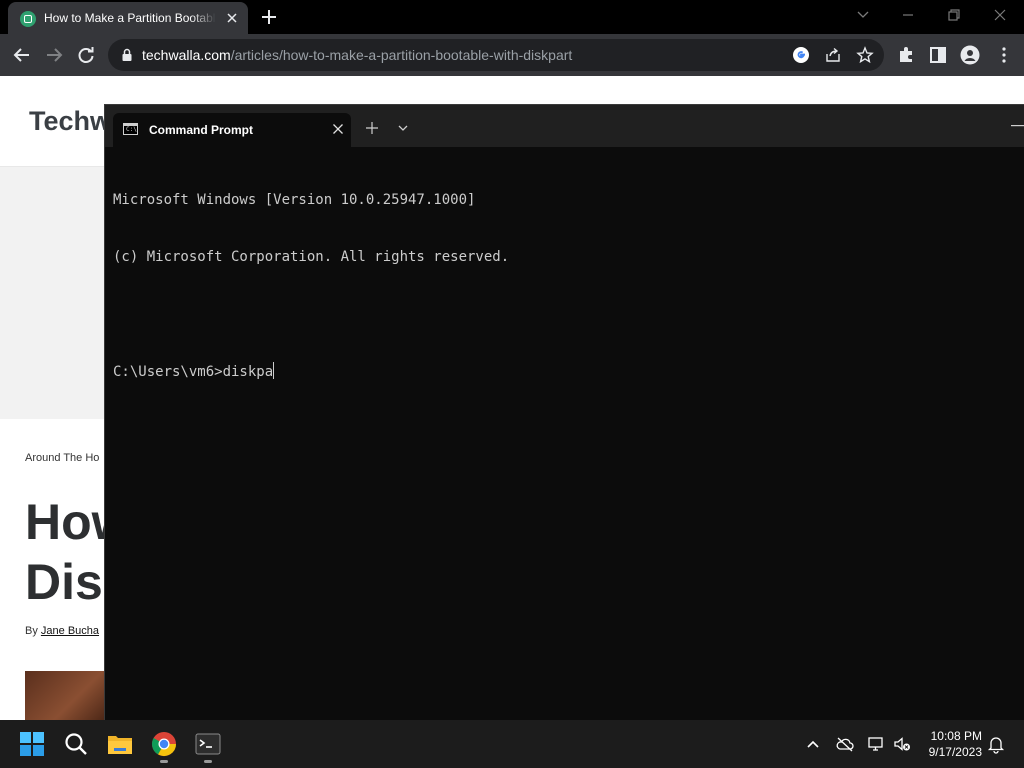 Image resolution: width=1024 pixels, height=768 pixels. What do you see at coordinates (372, 128) in the screenshot?
I see `new-terminal-tab-icon` at bounding box center [372, 128].